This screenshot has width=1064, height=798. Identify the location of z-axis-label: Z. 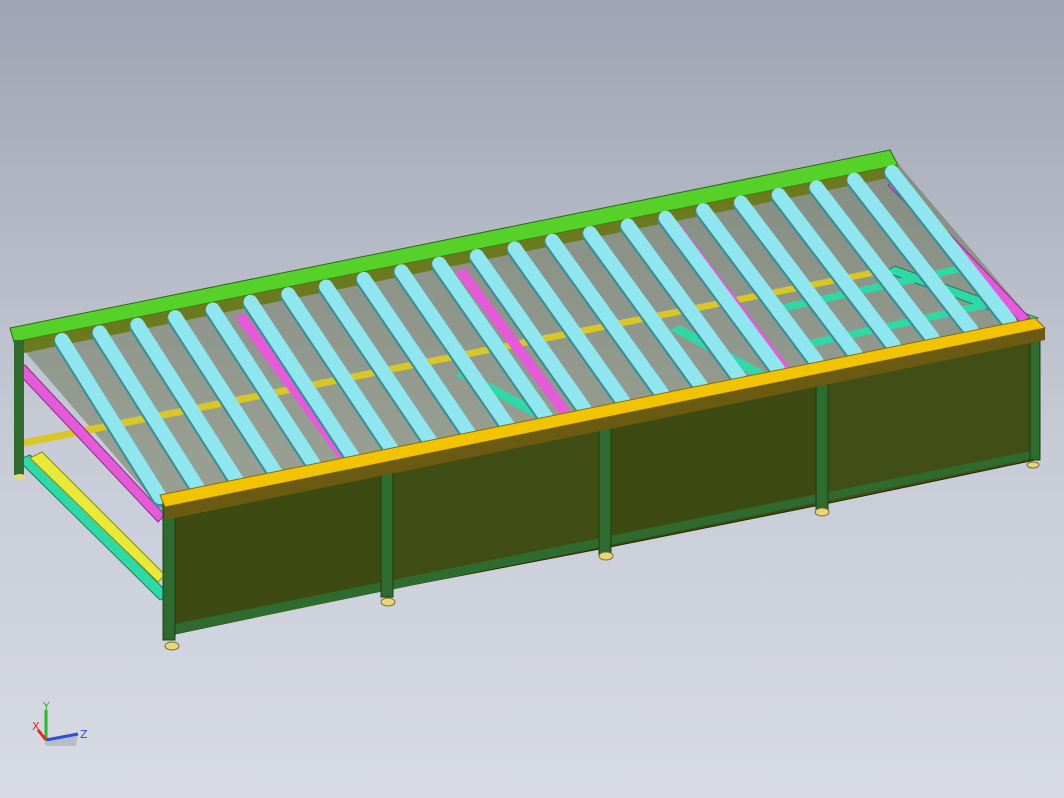
(84, 734).